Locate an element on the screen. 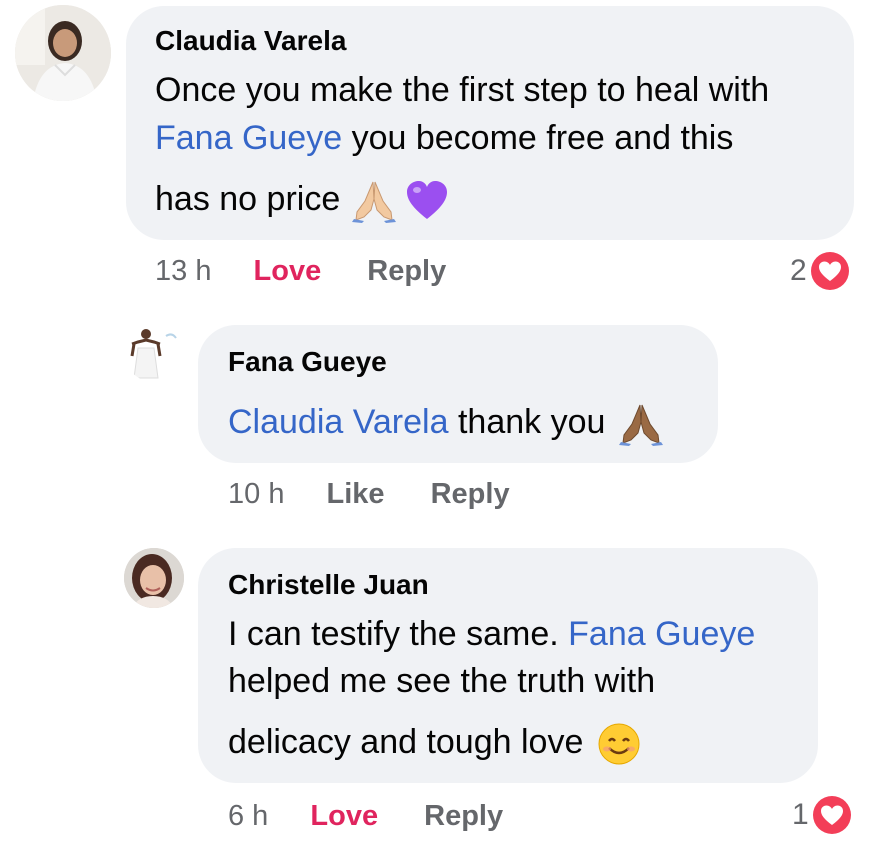 The width and height of the screenshot is (870, 842). comment-text: delicacy and tough love is located at coordinates (406, 742).